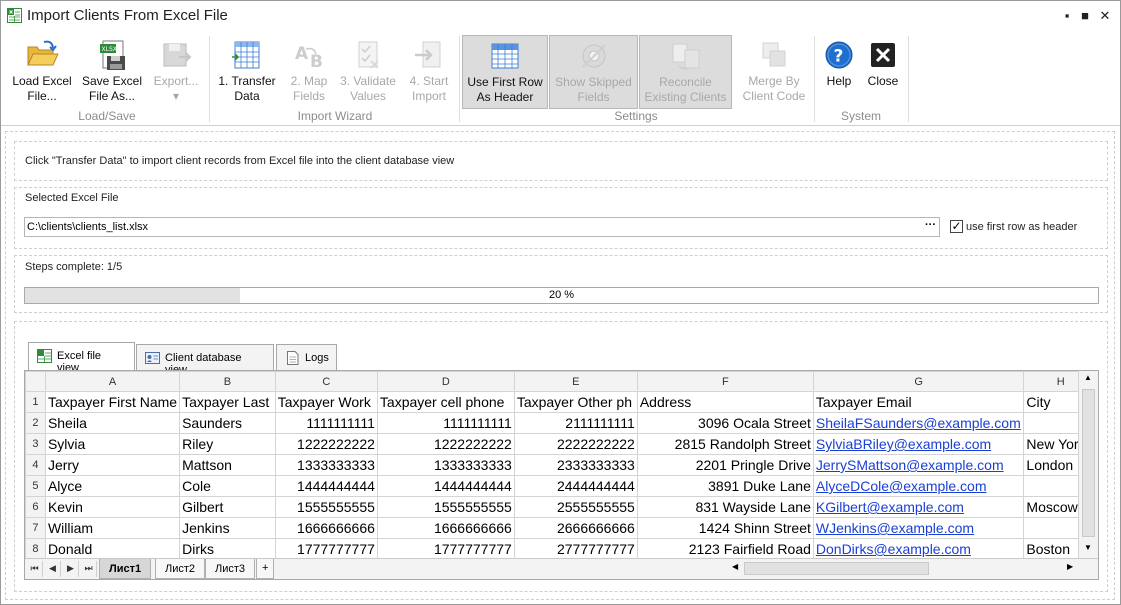 This screenshot has height=605, width=1121. I want to click on validate-values-button: 3. Validate Values, so click(368, 72).